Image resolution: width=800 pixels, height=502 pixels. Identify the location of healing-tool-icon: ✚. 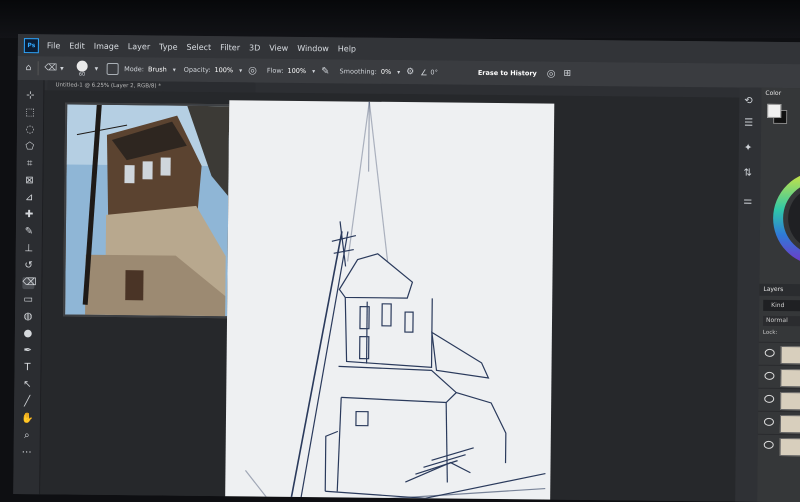
(29, 215).